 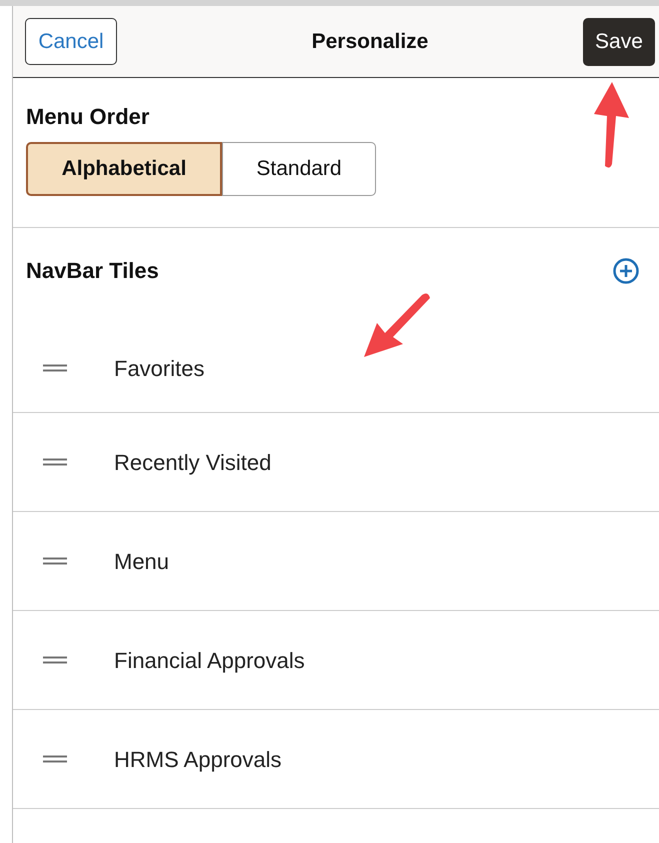 What do you see at coordinates (626, 271) in the screenshot?
I see `add-icon` at bounding box center [626, 271].